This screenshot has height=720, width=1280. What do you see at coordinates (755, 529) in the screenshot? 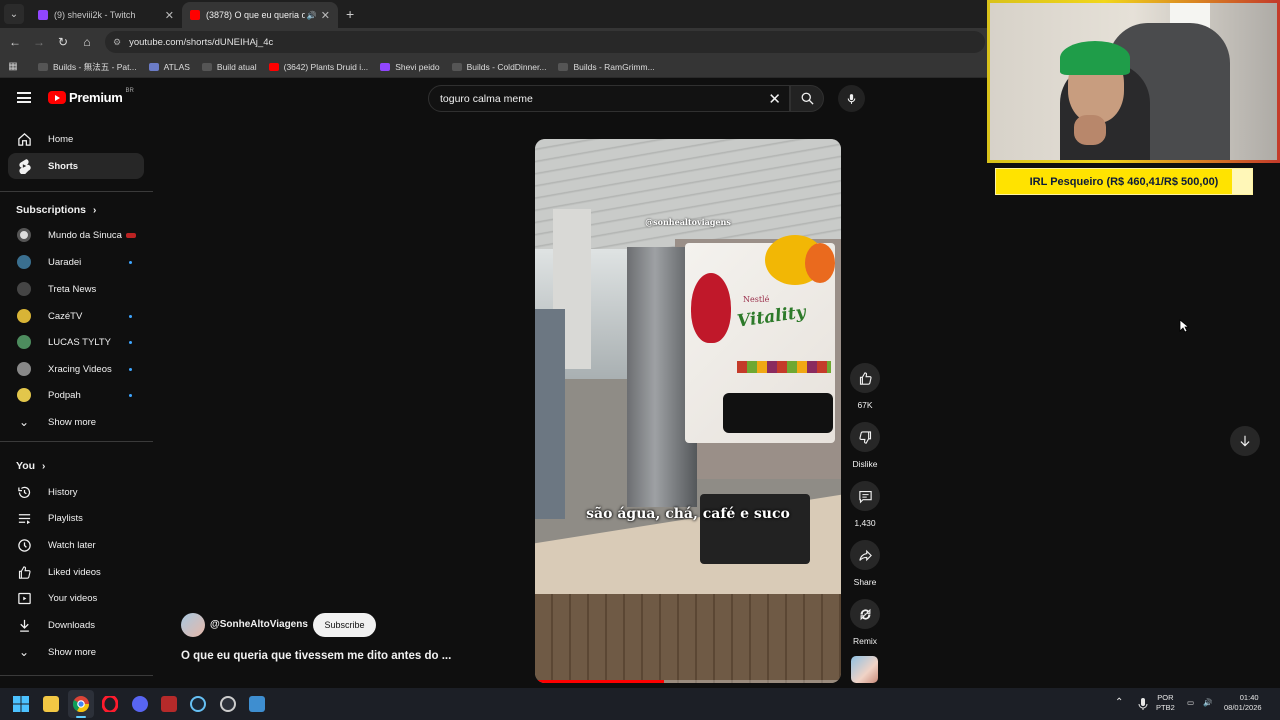
I see `video-scene-drip-tray` at bounding box center [755, 529].